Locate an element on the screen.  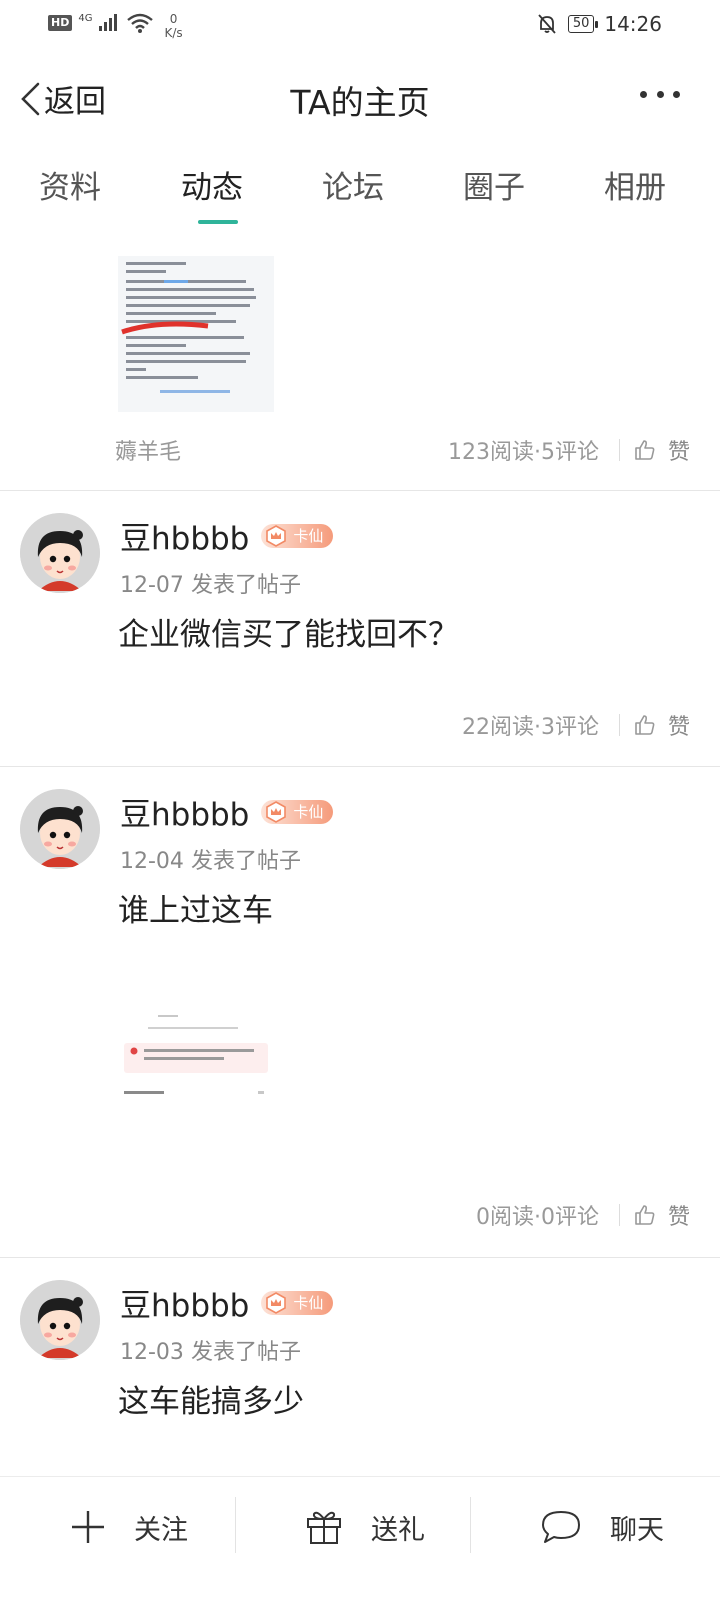
post-stats: 0阅读·0评论 is located at coordinates (537, 1217).